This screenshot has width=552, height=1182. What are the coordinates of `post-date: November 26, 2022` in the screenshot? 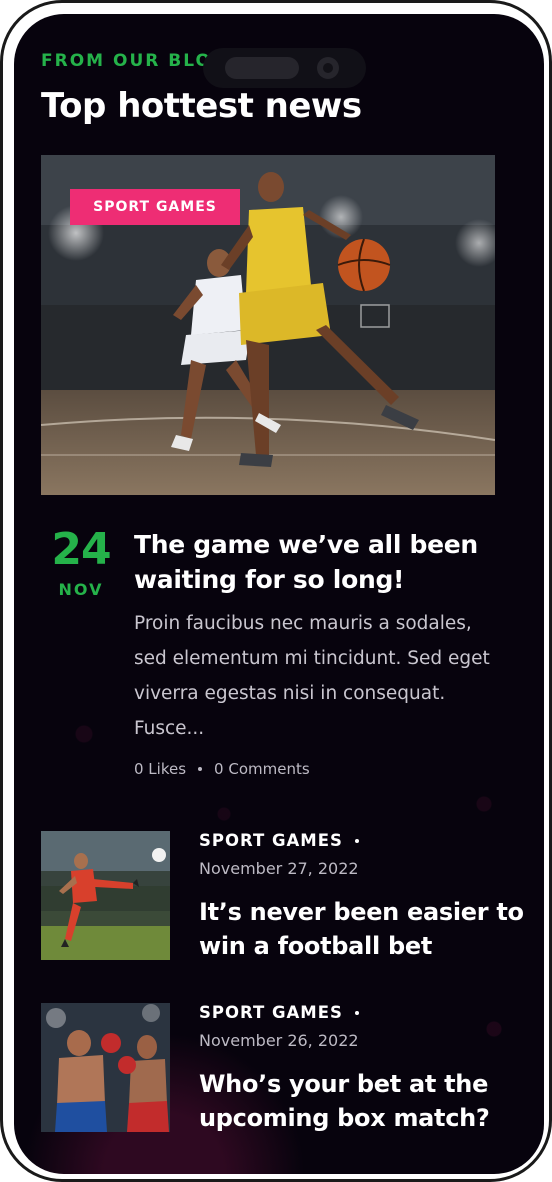 It's located at (279, 1040).